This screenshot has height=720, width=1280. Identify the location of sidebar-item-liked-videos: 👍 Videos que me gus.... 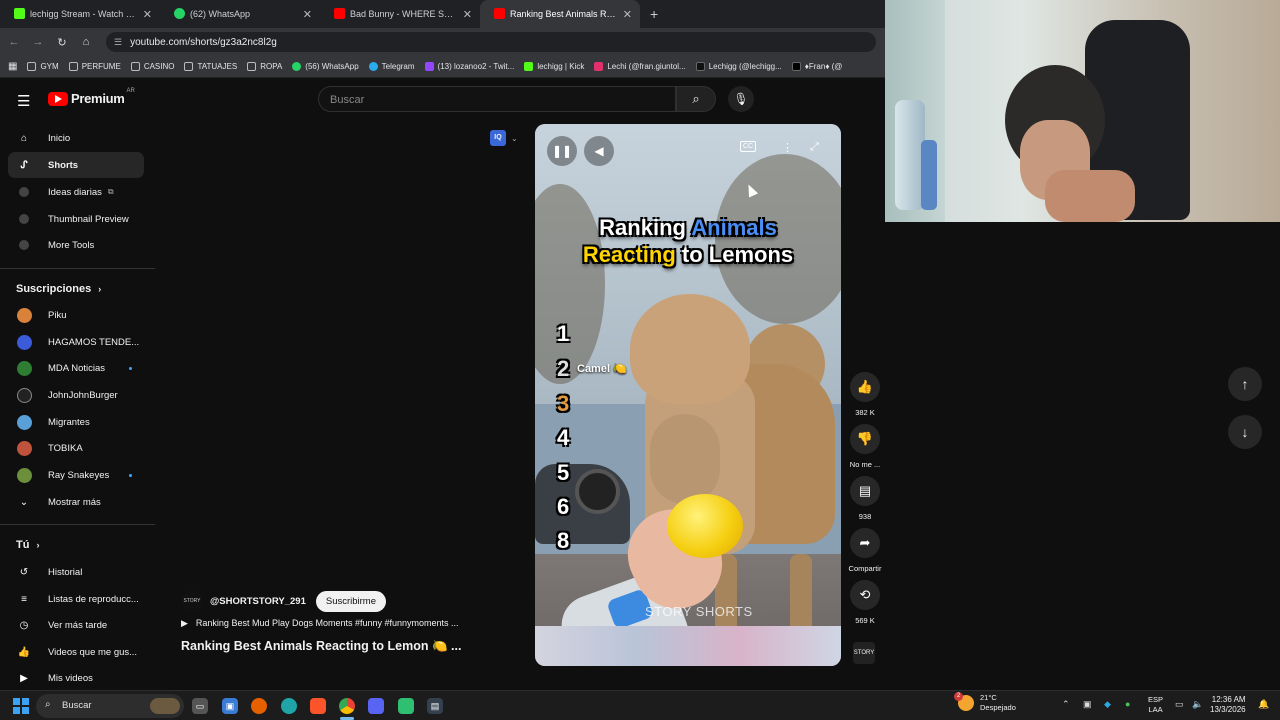
(76, 652).